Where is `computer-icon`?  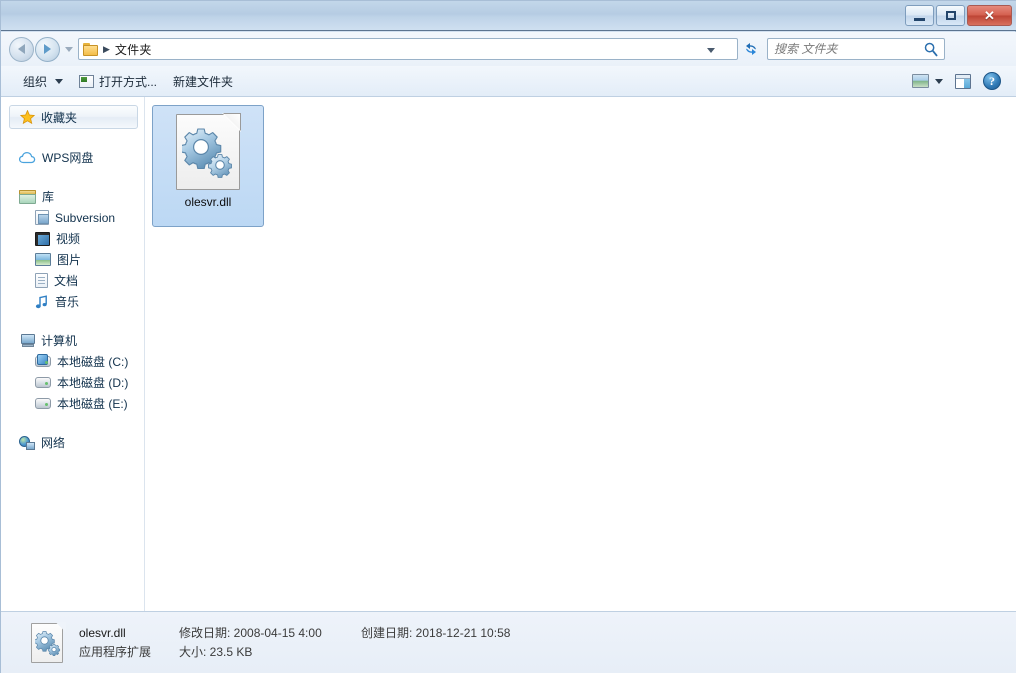
computer-icon is located at coordinates (27, 340).